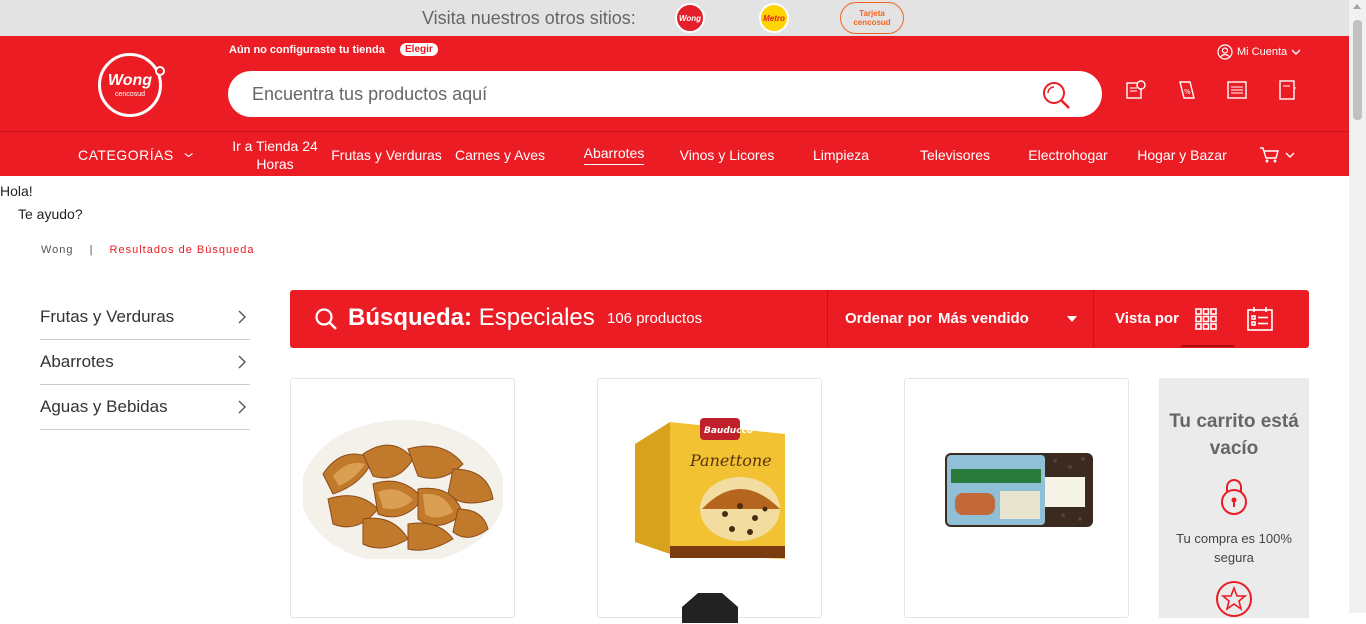 The width and height of the screenshot is (1366, 624). I want to click on nav-item-electrohogar: Electrohogar, so click(1068, 154).